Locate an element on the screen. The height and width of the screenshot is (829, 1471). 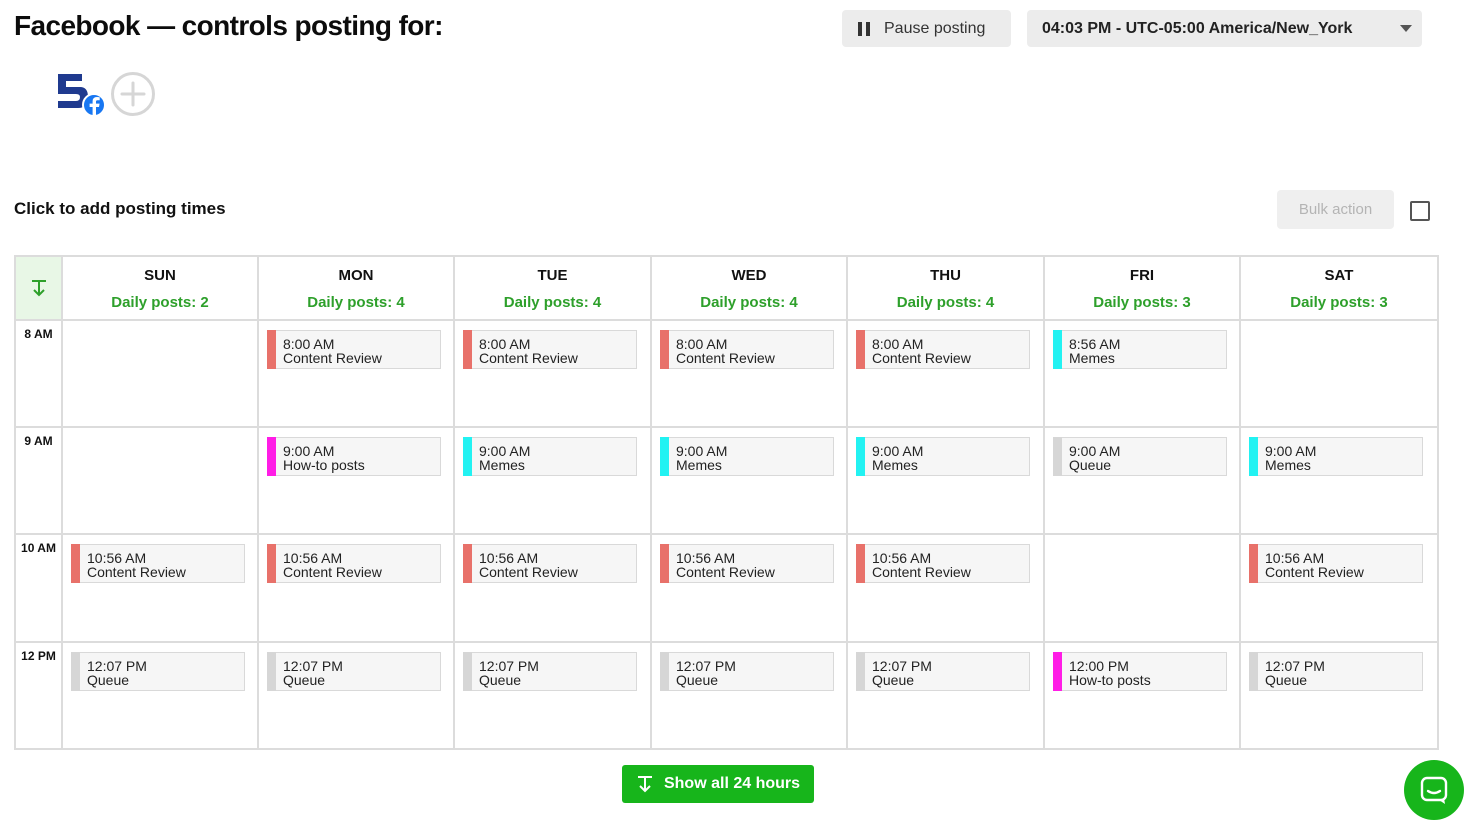
show-all-hours-button: Show all 24 hours is located at coordinates (718, 784).